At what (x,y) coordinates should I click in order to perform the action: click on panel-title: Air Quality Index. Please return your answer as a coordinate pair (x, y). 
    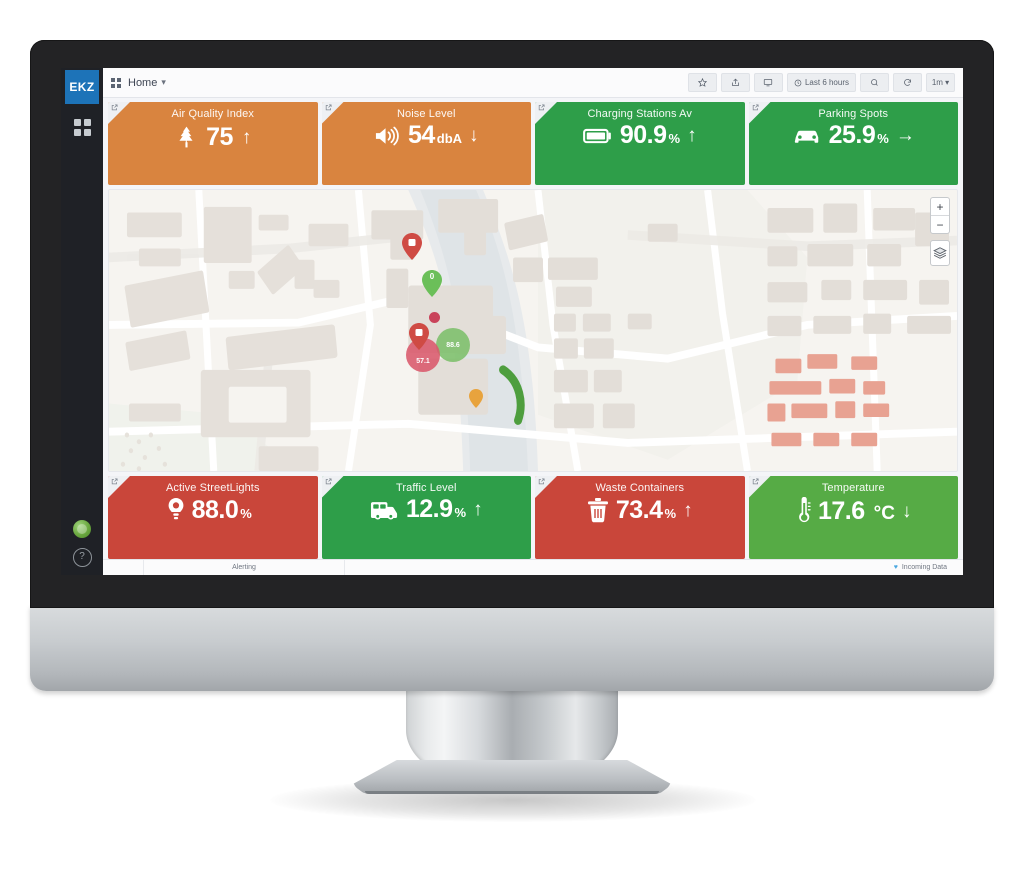
    Looking at the image, I should click on (212, 114).